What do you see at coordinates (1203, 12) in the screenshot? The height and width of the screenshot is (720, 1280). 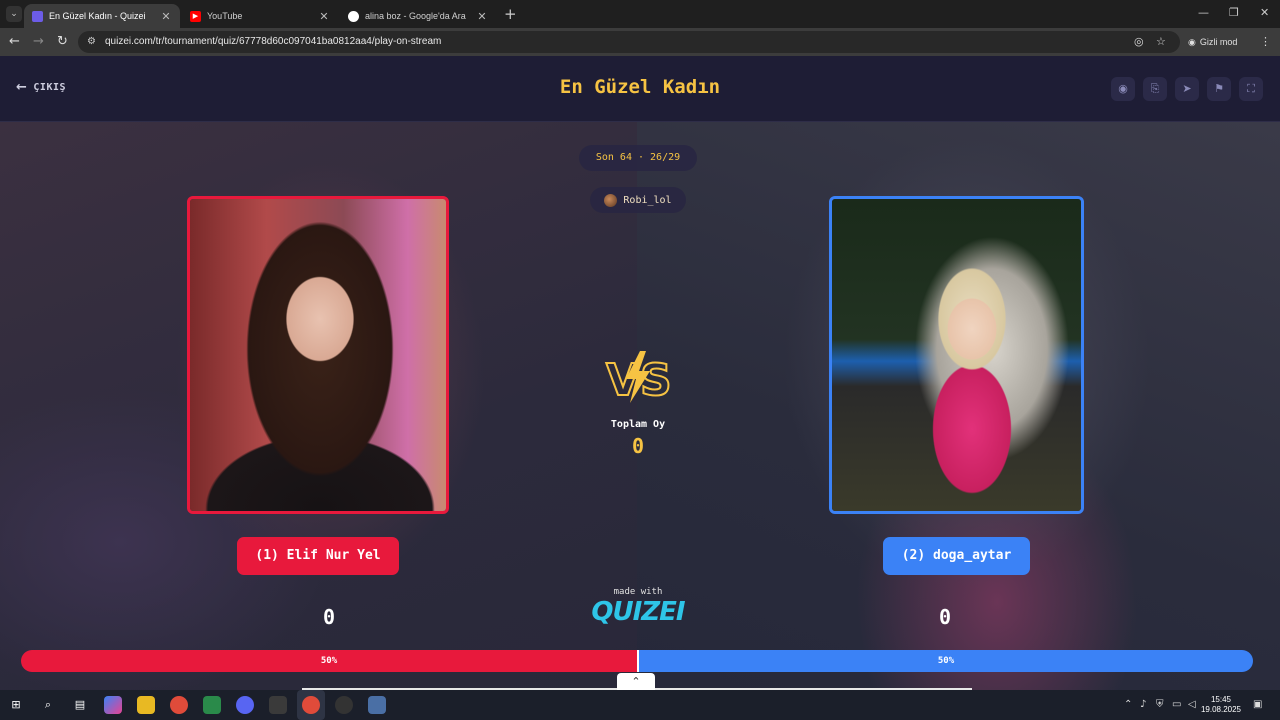 I see `minimize-icon: —` at bounding box center [1203, 12].